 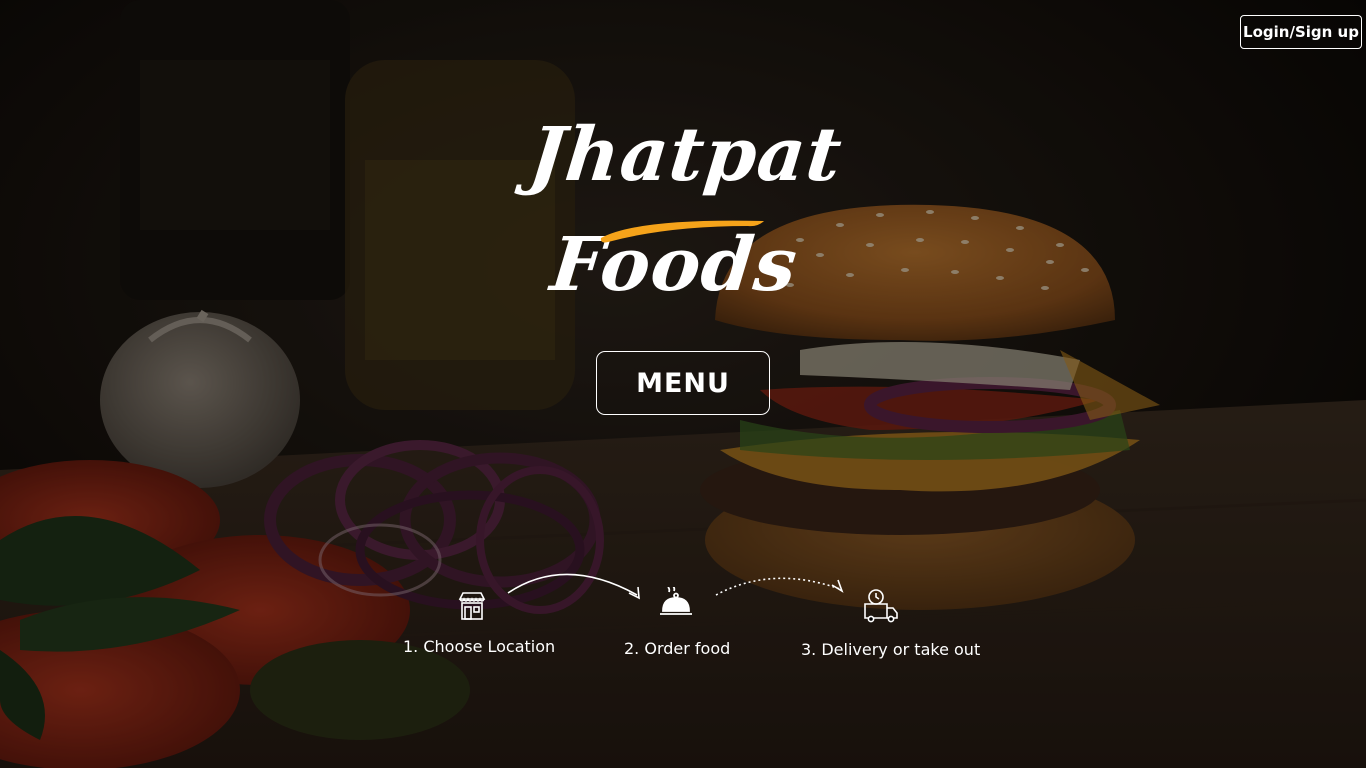 I want to click on store-icon, so click(x=472, y=606).